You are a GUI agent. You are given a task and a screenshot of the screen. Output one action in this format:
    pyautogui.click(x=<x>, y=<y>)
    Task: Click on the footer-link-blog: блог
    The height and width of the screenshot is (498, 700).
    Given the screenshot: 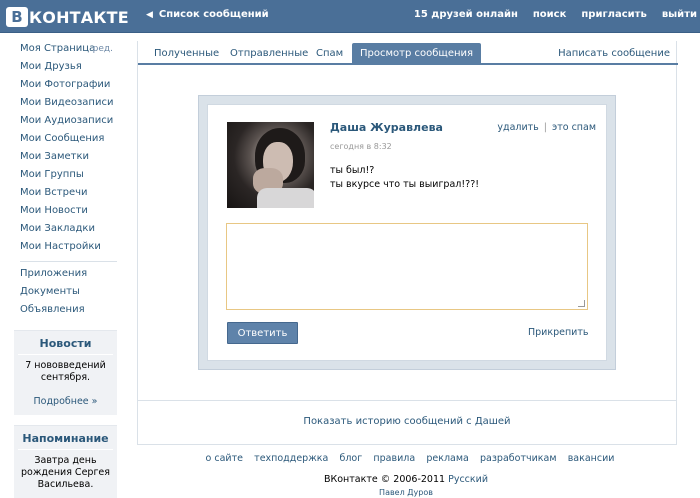 What is the action you would take?
    pyautogui.click(x=351, y=458)
    